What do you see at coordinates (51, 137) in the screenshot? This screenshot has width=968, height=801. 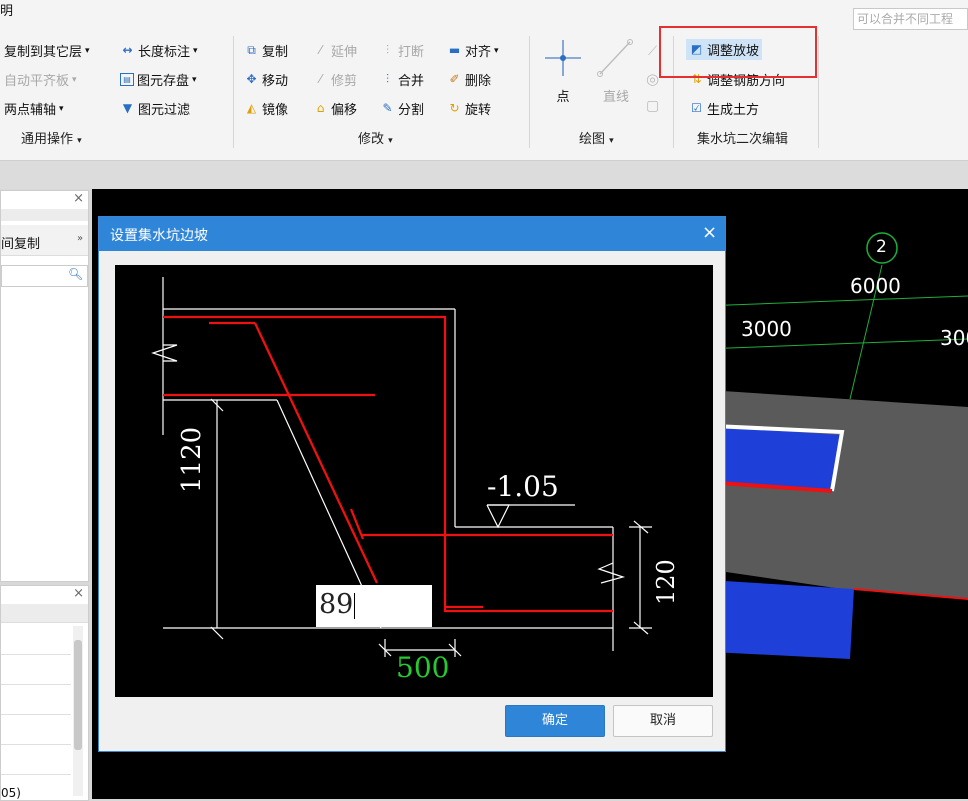 I see `general-group-label: 通用操作 ▾` at bounding box center [51, 137].